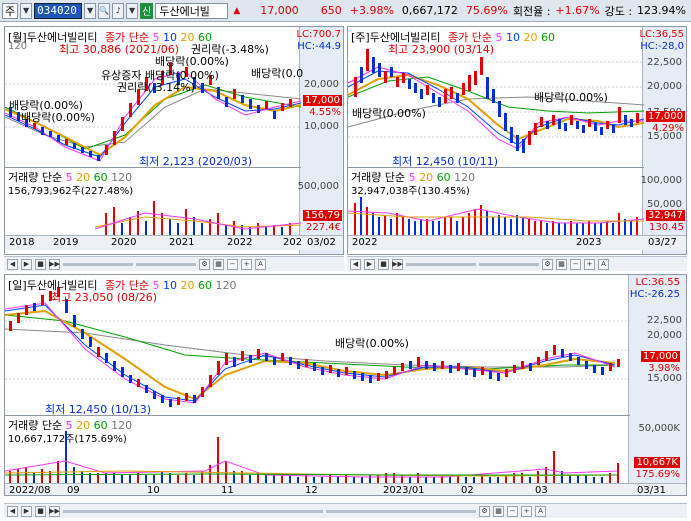 The height and width of the screenshot is (521, 691). Describe the element at coordinates (323, 227) in the screenshot. I see `volume-pct-box: 227.4€` at that location.